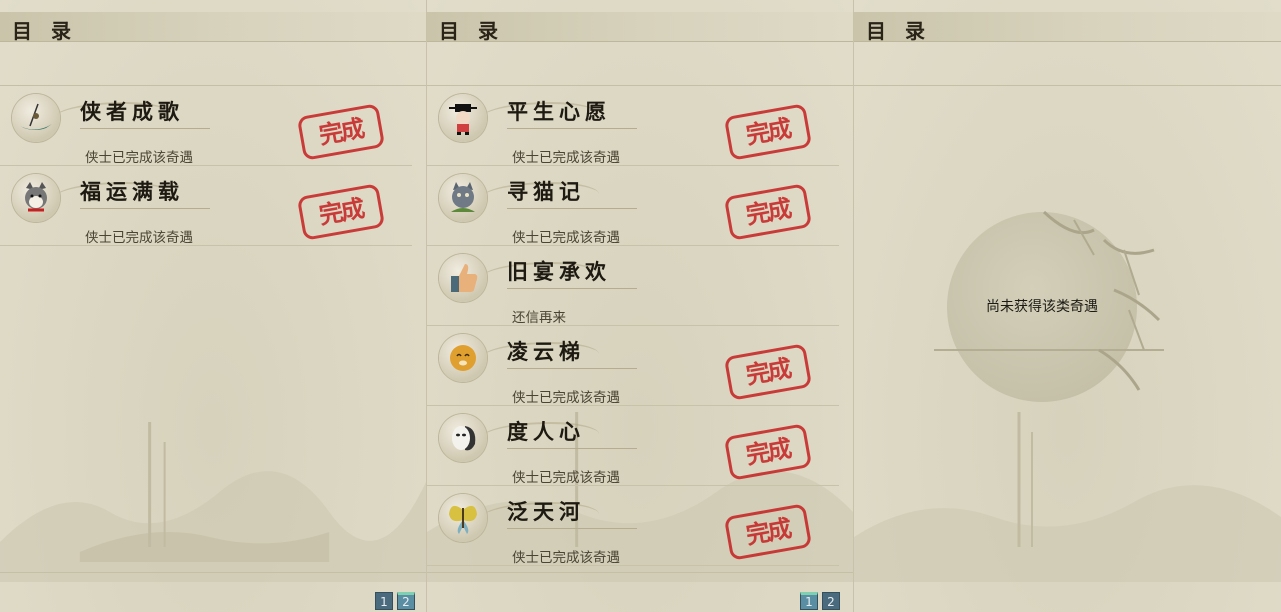 The image size is (1281, 612). I want to click on adventure-title: 旧宴承欢, so click(559, 271).